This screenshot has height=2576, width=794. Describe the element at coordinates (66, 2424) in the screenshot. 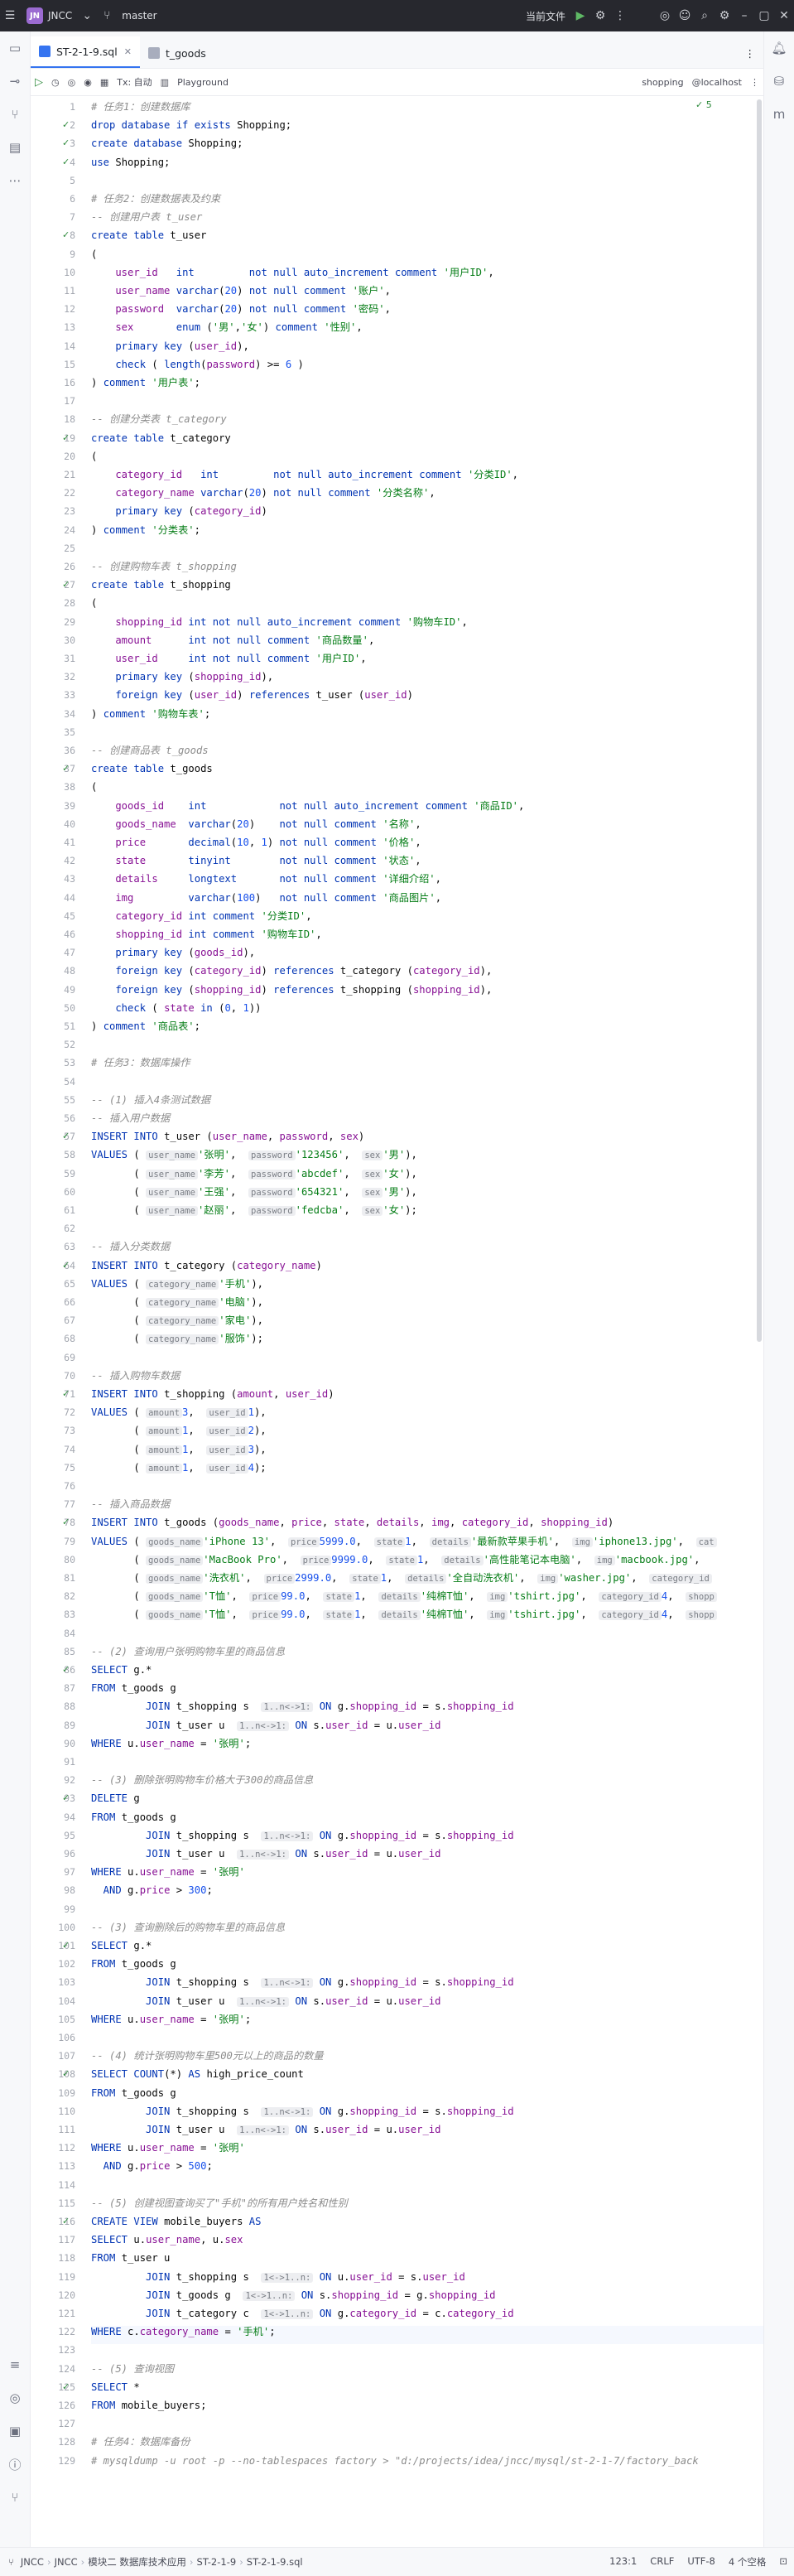

I see `line-number: 127` at that location.